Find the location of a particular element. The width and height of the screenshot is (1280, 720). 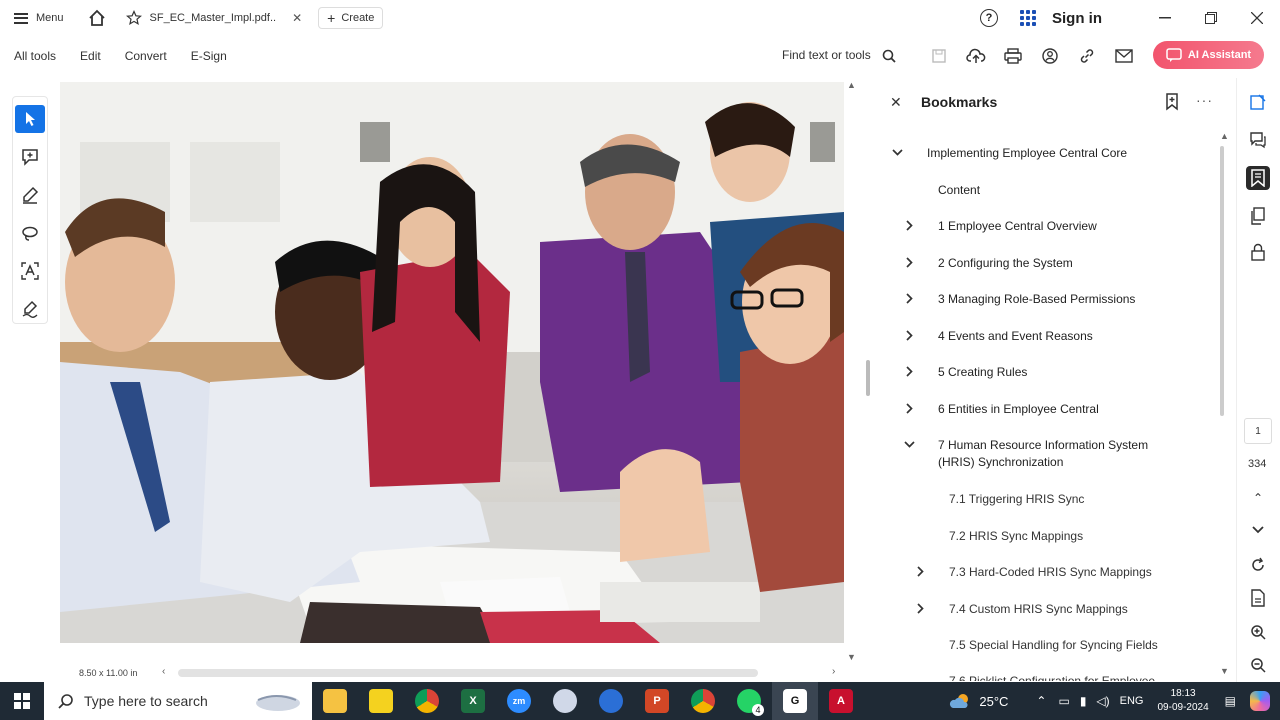

taskbar-chrome is located at coordinates (427, 701).